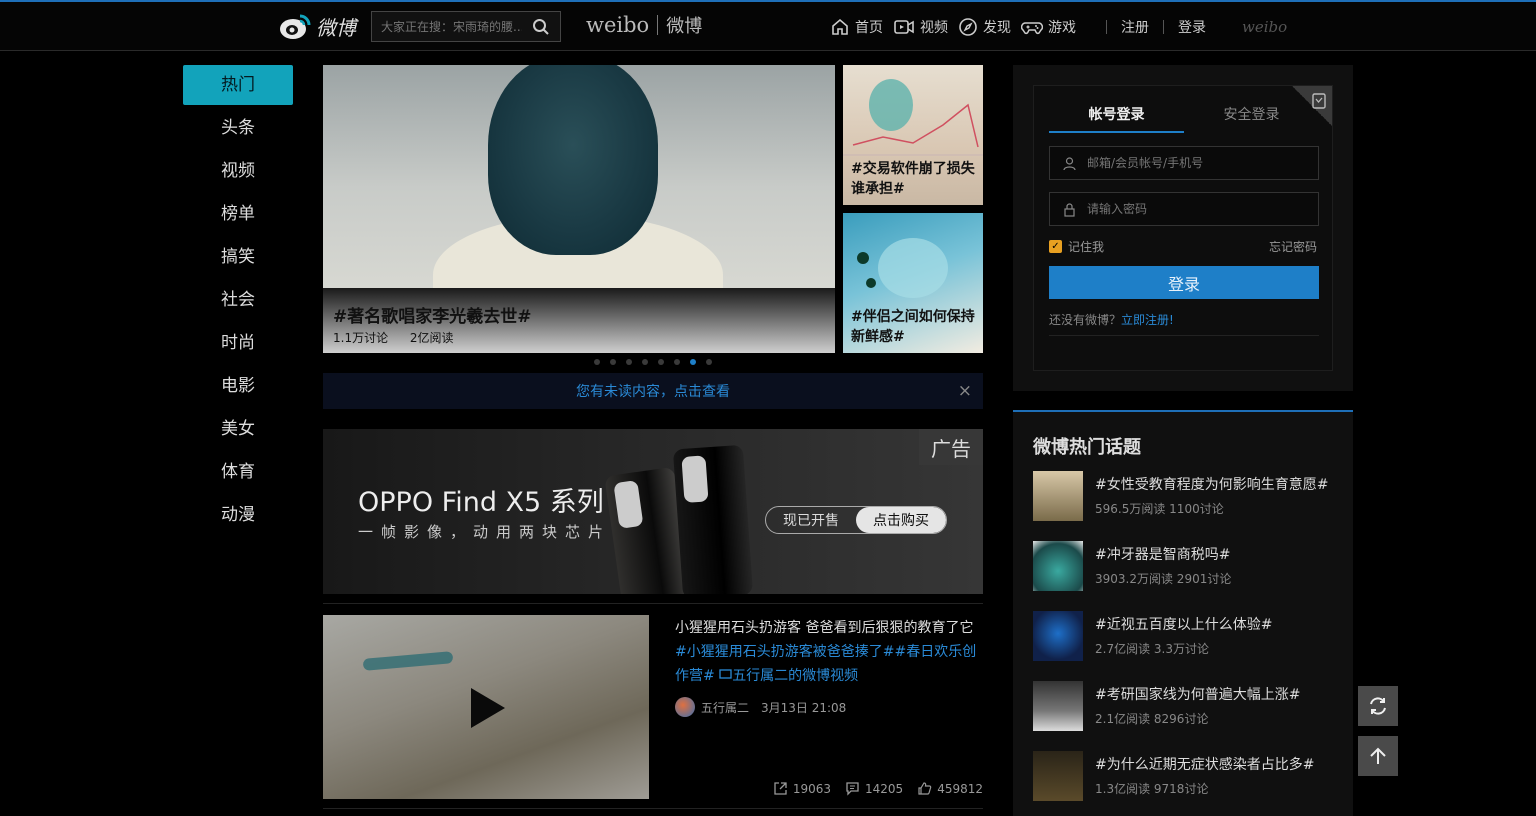  Describe the element at coordinates (317, 26) in the screenshot. I see `weibo-logo: 微博` at that location.